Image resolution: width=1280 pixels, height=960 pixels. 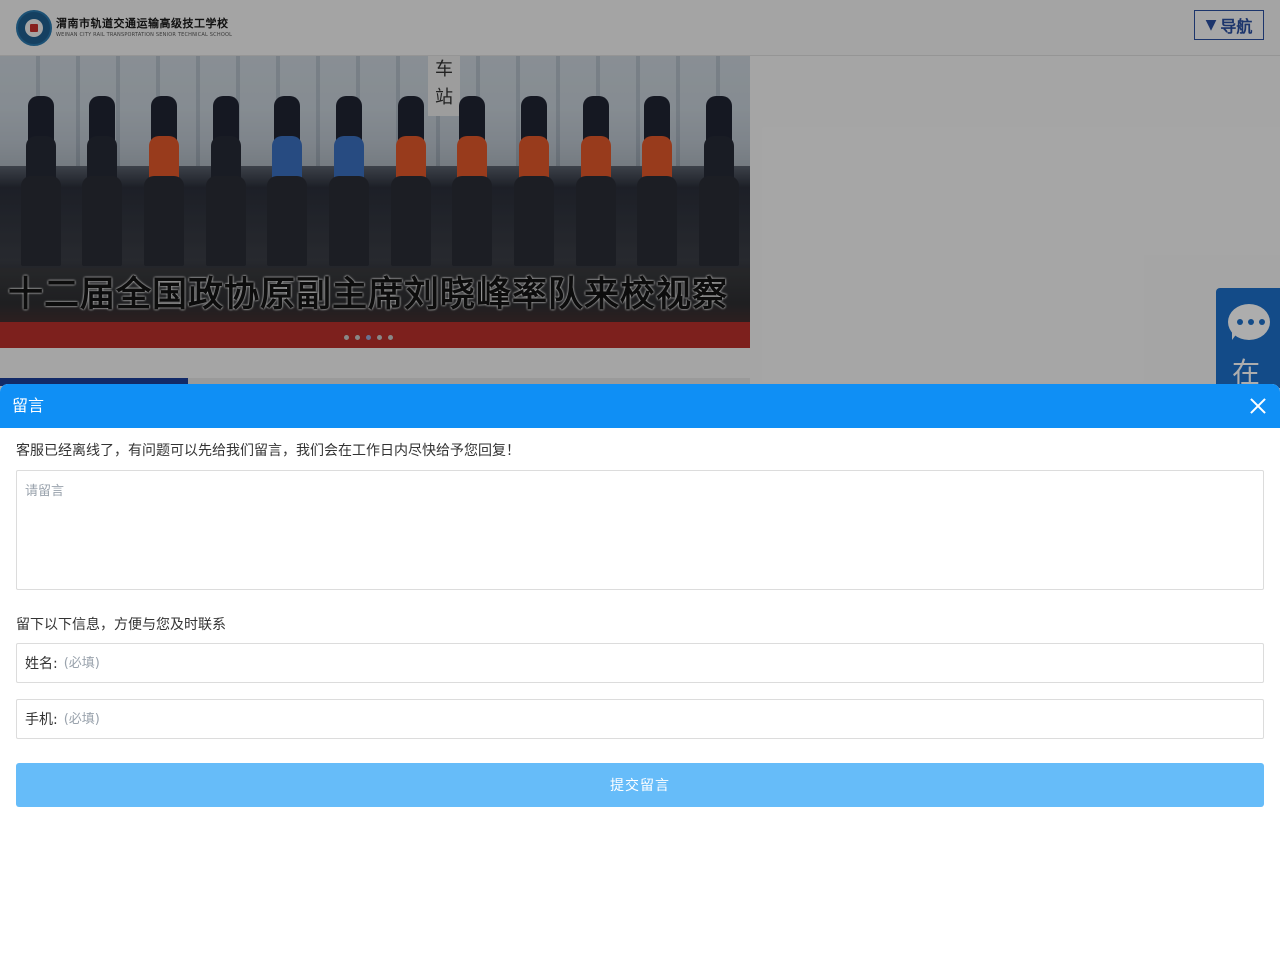 I want to click on submit-message-button: 提交留言, so click(x=640, y=785).